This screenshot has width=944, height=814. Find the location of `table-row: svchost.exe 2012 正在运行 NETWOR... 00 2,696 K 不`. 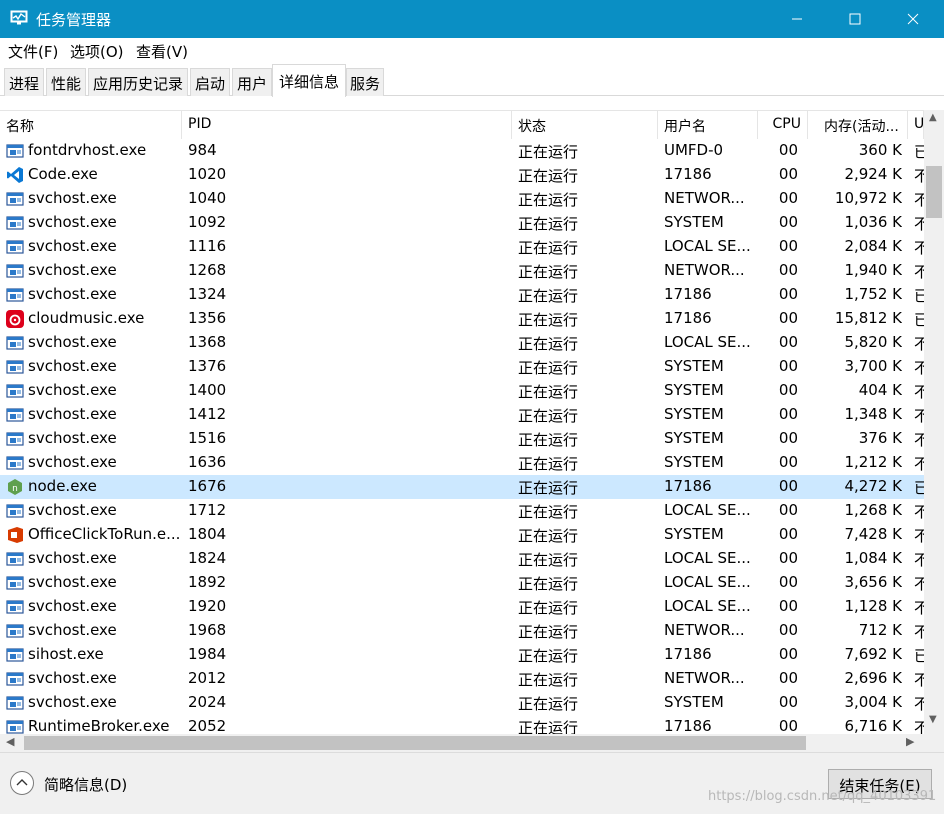

table-row: svchost.exe 2012 正在运行 NETWOR... 00 2,696 K 不 is located at coordinates (462, 679).